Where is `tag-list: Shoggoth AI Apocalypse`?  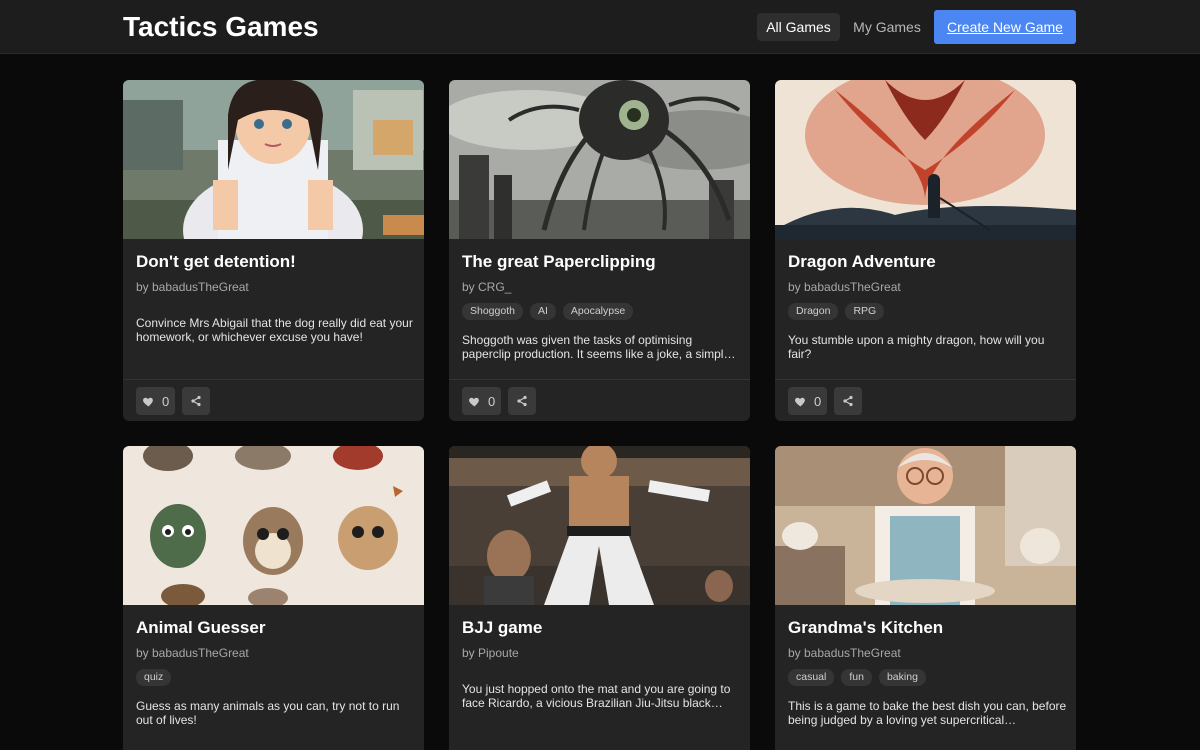 tag-list: Shoggoth AI Apocalypse is located at coordinates (548, 311).